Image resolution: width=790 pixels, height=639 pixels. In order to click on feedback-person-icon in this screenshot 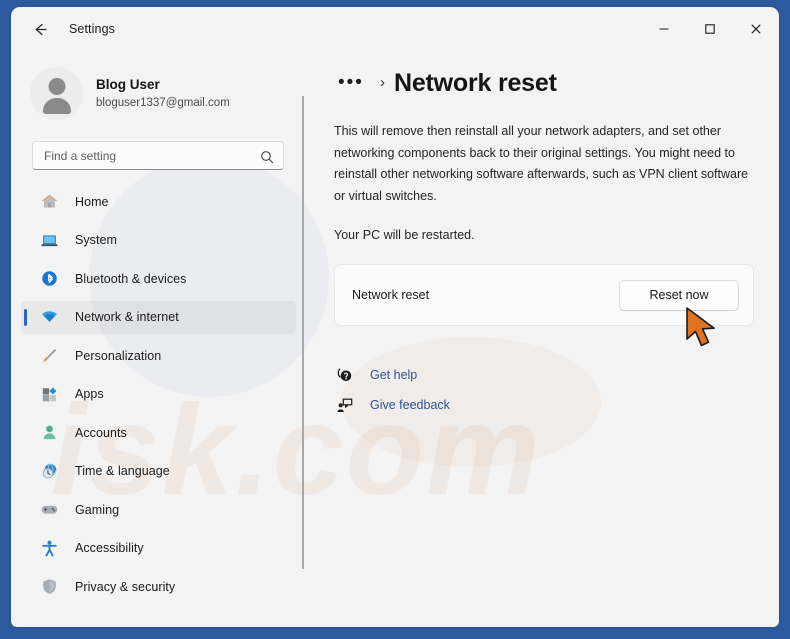, I will do `click(345, 405)`.